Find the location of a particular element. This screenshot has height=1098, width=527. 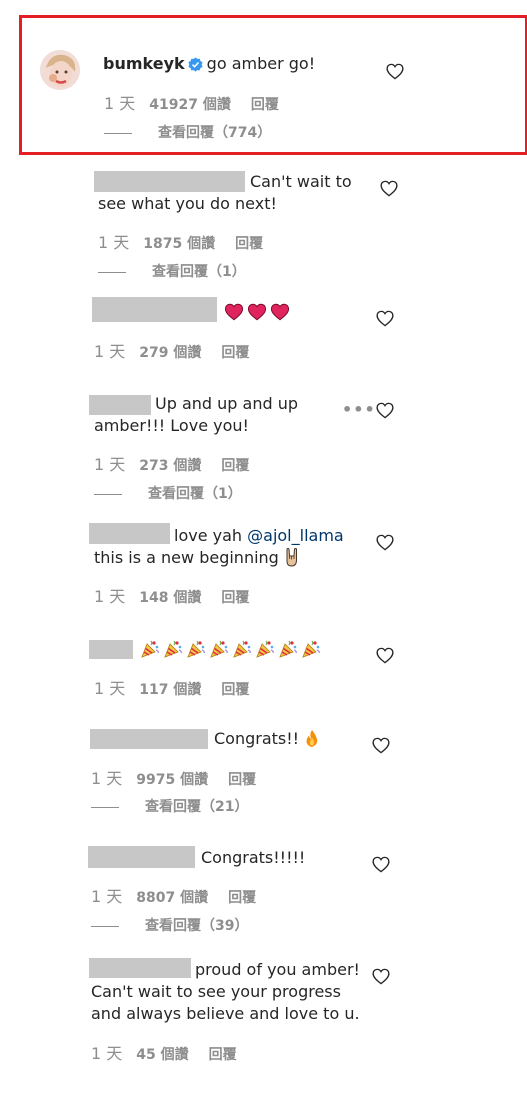

comment-meta: 1 天 8807 個讚 回覆 is located at coordinates (173, 897).